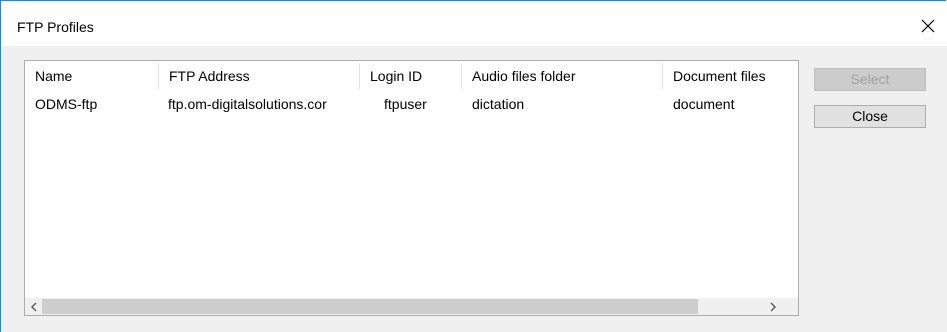 The image size is (947, 332). What do you see at coordinates (247, 104) in the screenshot?
I see `cell-ftp-address: ftp.om-digitalsolutions.cor` at bounding box center [247, 104].